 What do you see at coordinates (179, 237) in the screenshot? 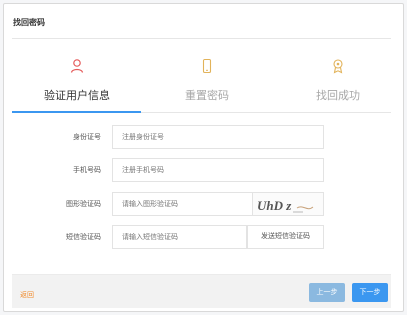
I see `sms-input` at bounding box center [179, 237].